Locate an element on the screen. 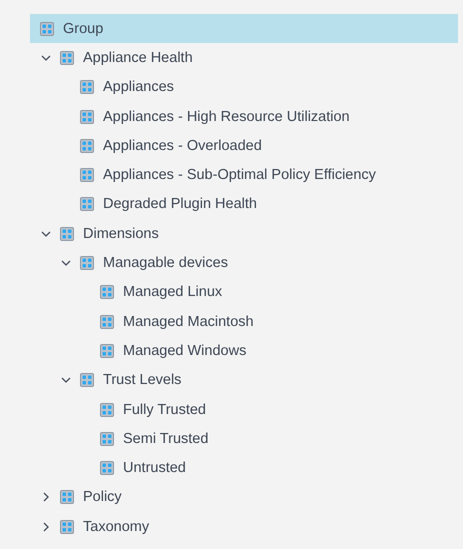  tree-item: Appliance Health is located at coordinates (244, 58).